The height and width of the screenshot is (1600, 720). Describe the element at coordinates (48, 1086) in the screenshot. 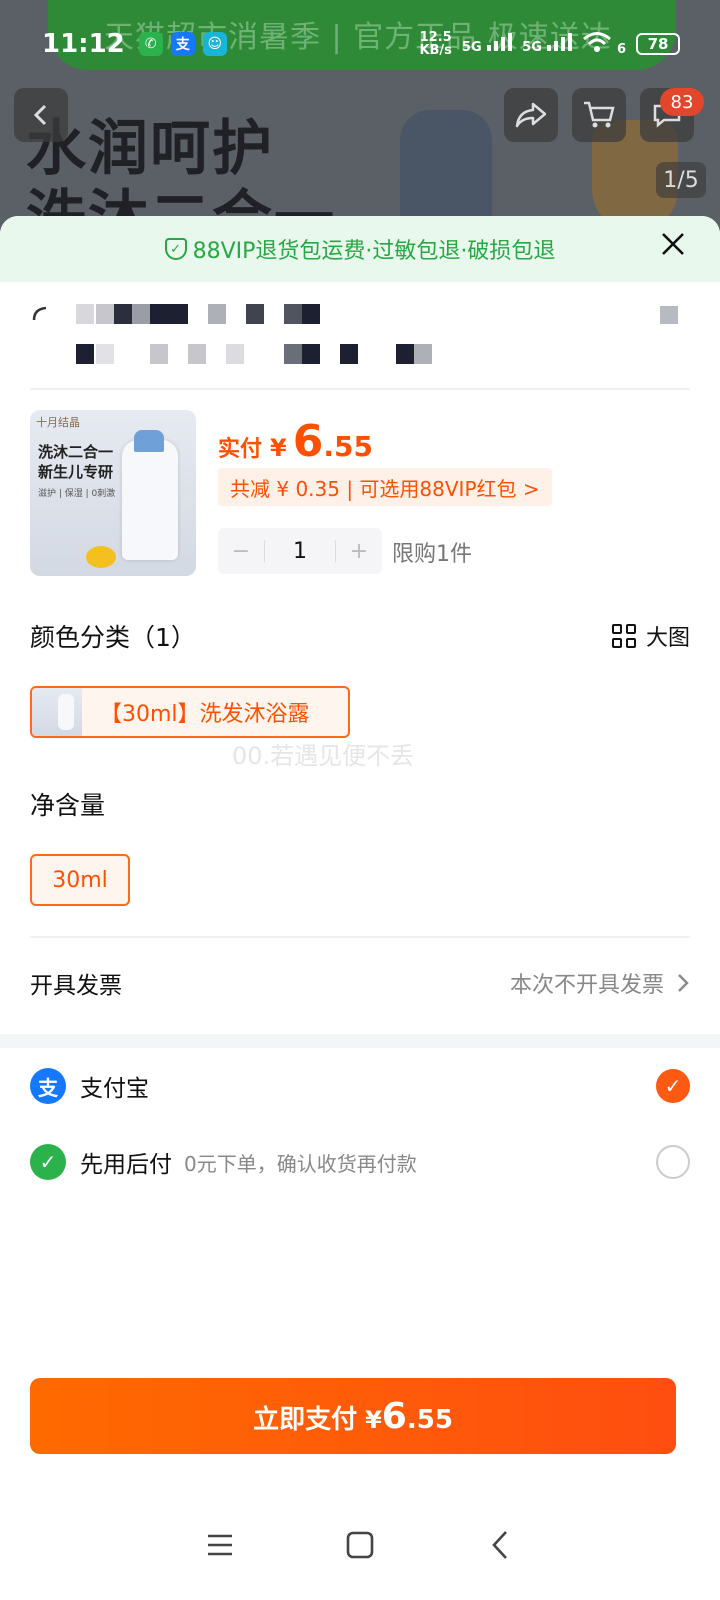

I see `alipay-icon: 支` at that location.